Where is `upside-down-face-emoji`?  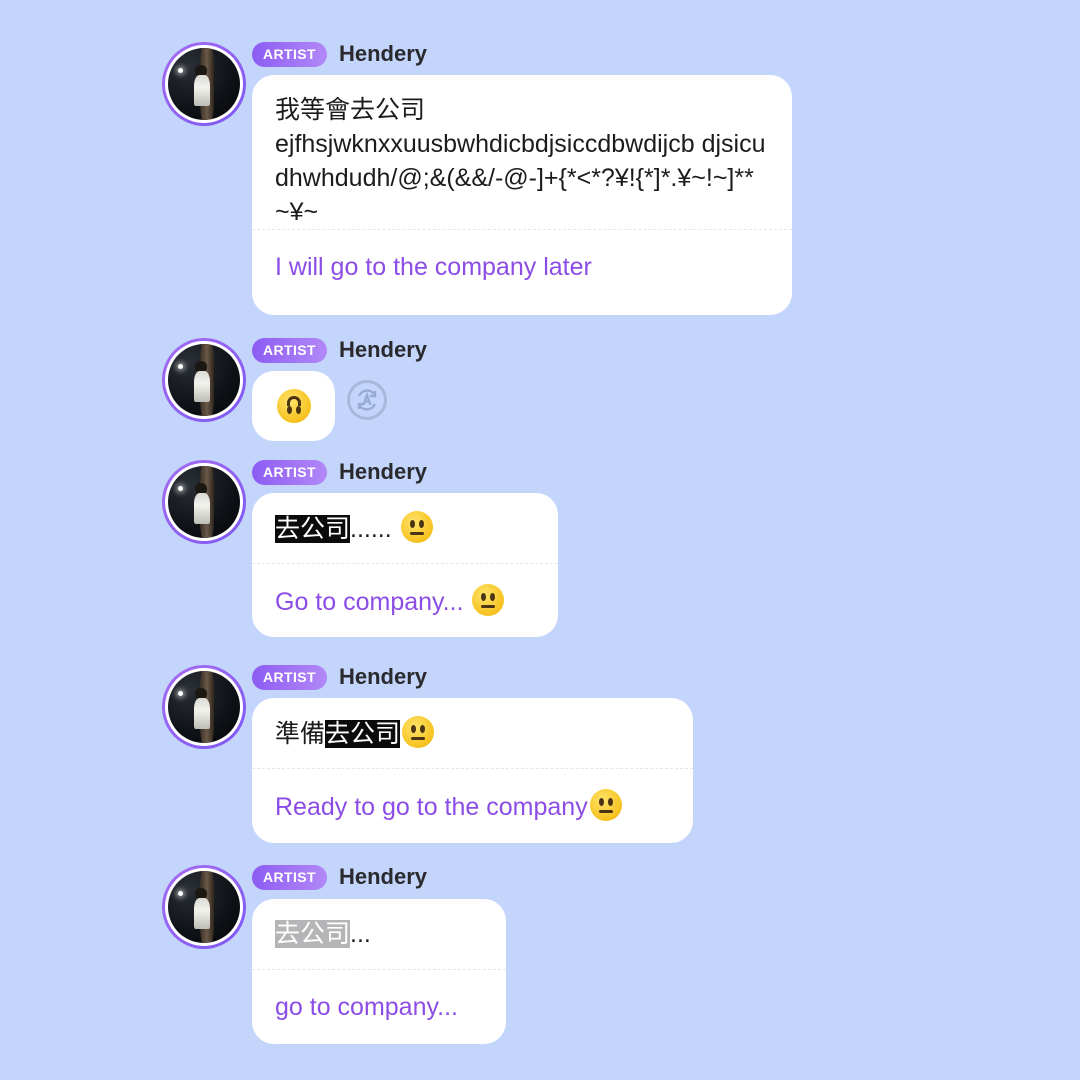
upside-down-face-emoji is located at coordinates (293, 406).